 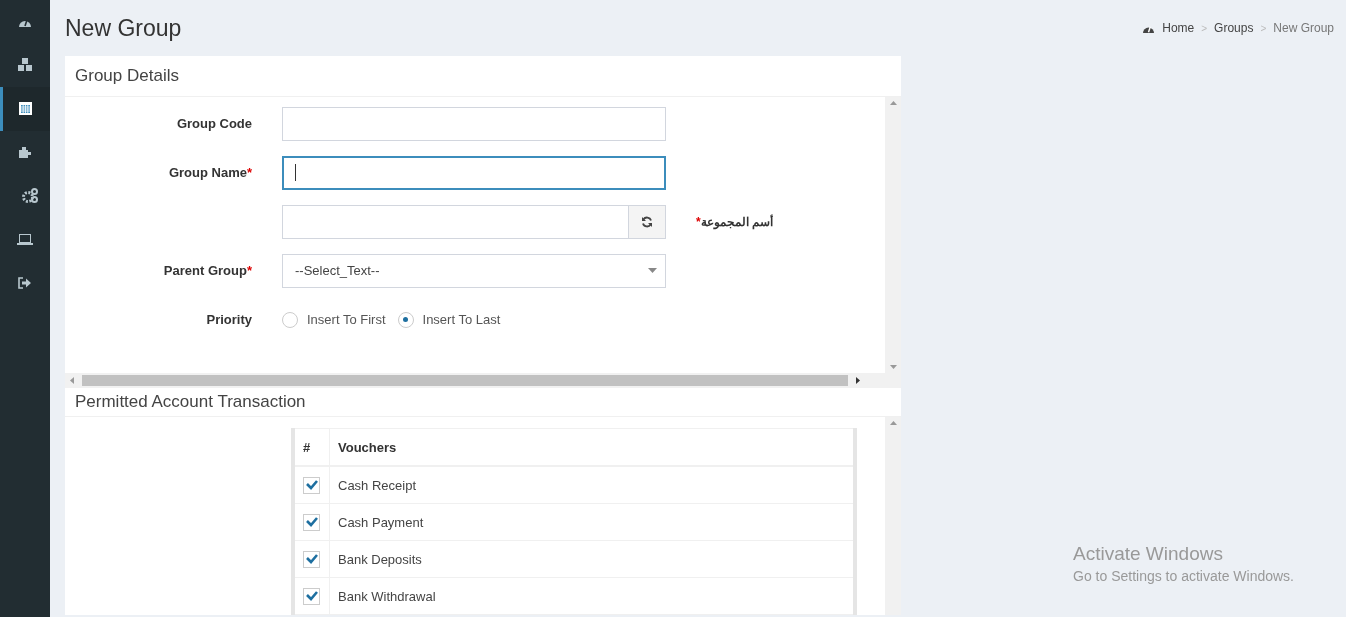 I want to click on breadcrumb-current: New Group, so click(x=1303, y=28).